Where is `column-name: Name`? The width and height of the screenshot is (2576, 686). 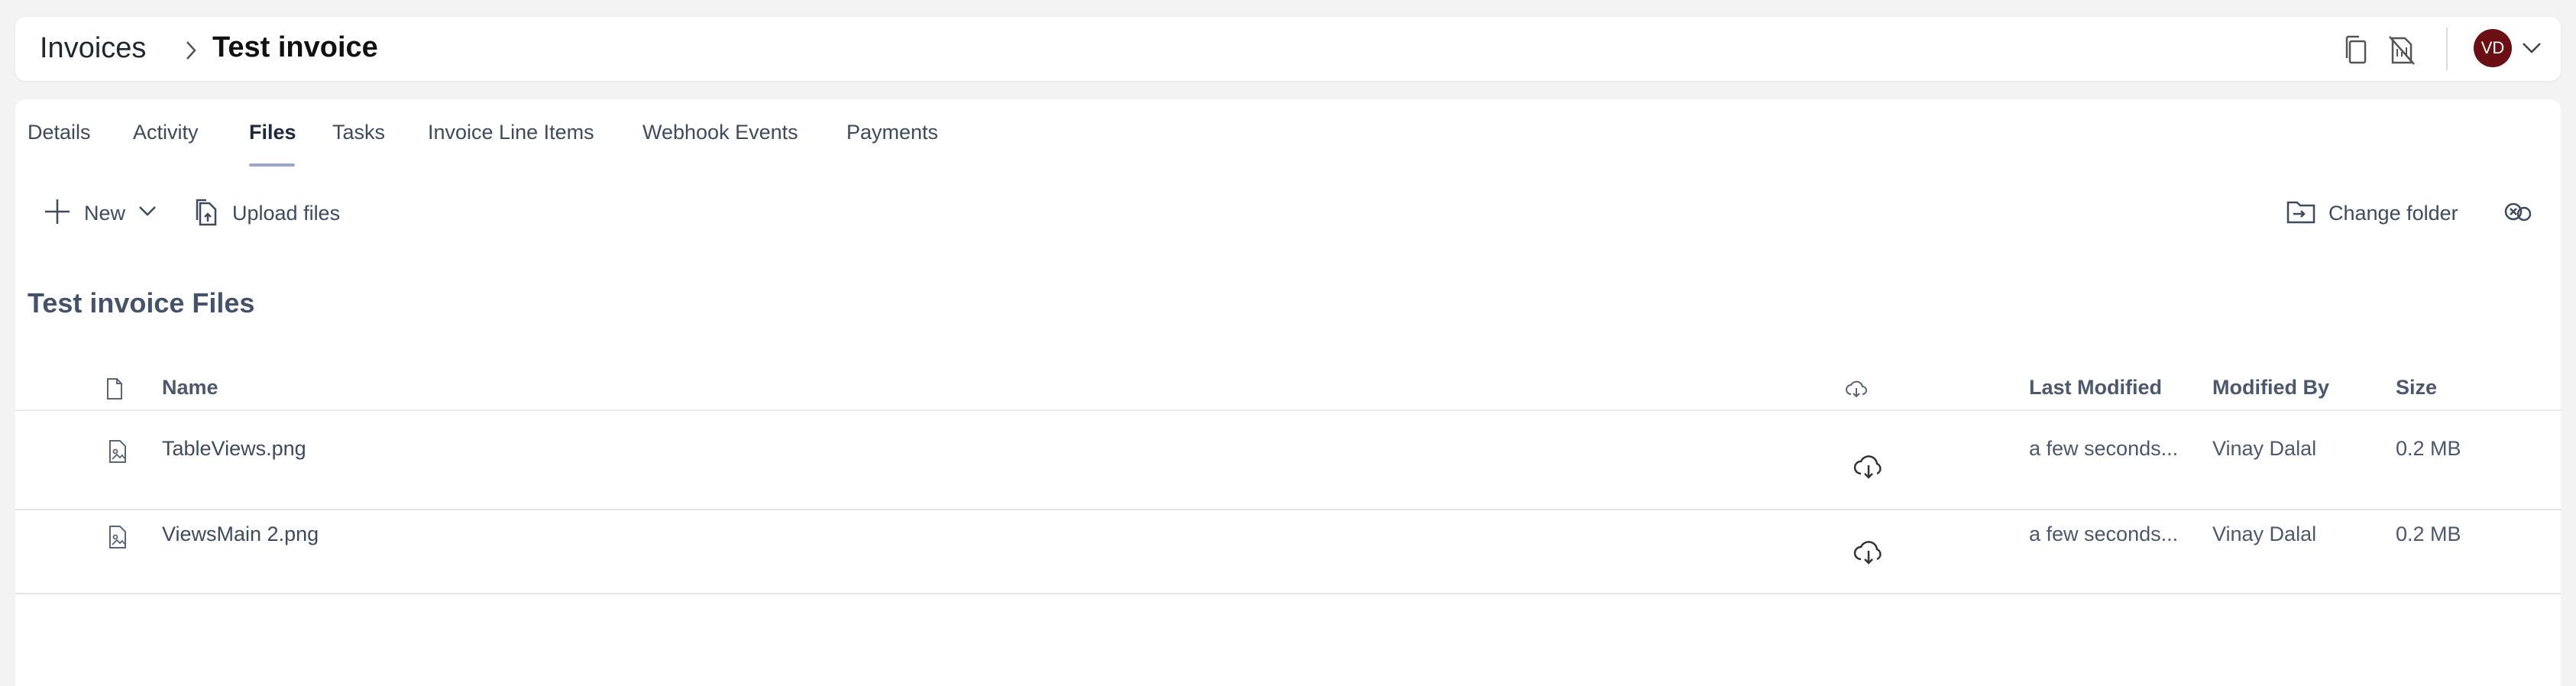
column-name: Name is located at coordinates (190, 388).